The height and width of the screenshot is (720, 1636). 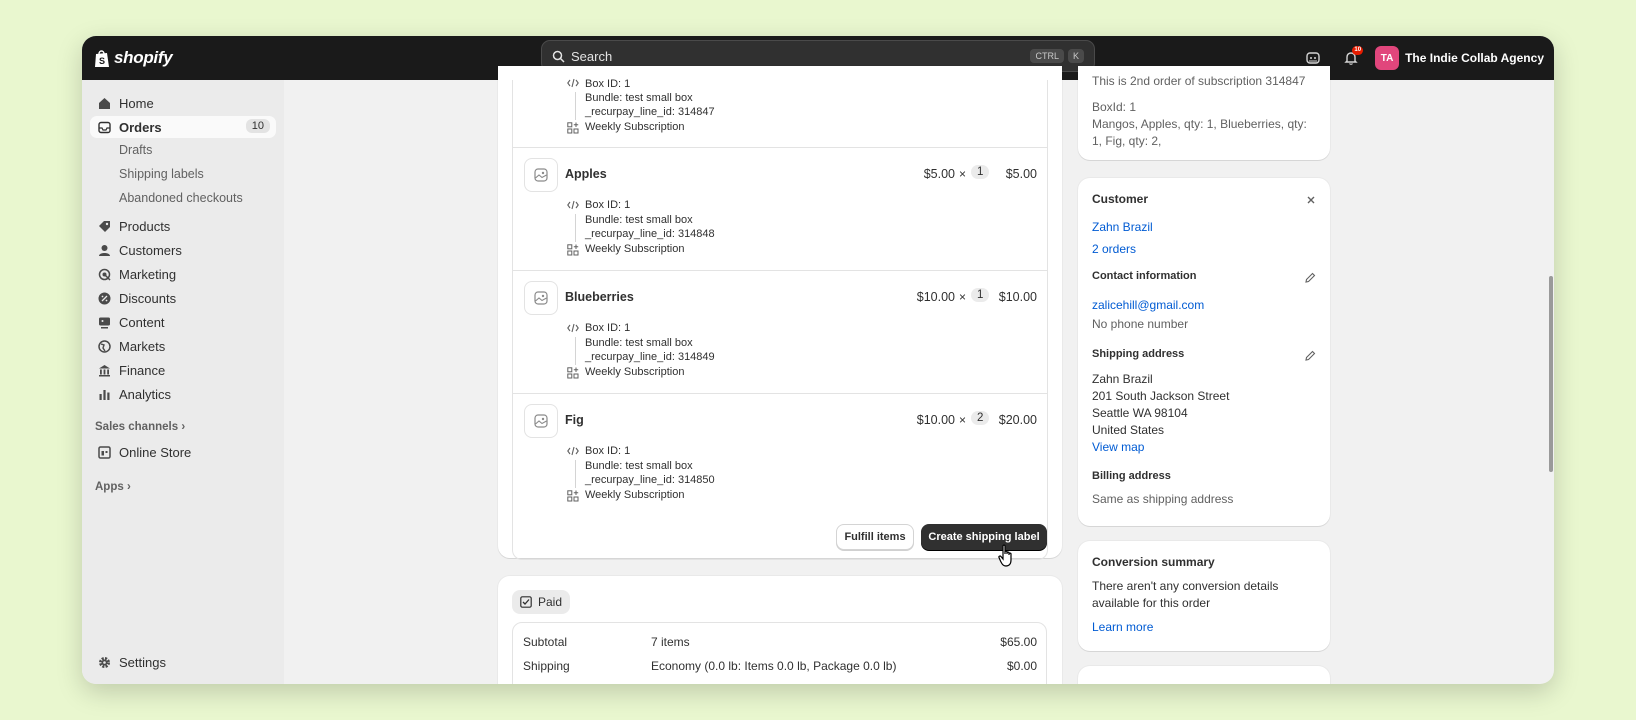 What do you see at coordinates (142, 322) in the screenshot?
I see `sidebar-item-label: Content` at bounding box center [142, 322].